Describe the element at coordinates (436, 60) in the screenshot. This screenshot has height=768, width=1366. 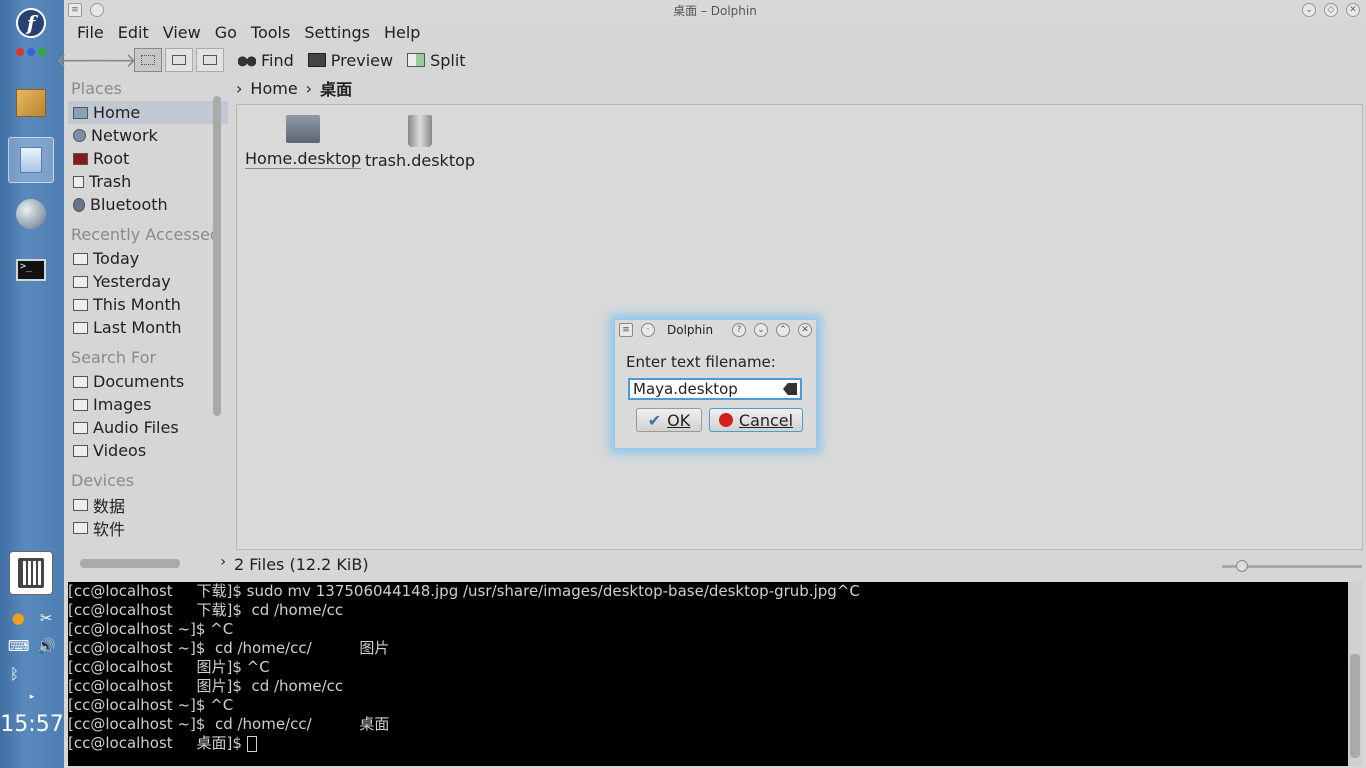
I see `split-button: Split` at that location.